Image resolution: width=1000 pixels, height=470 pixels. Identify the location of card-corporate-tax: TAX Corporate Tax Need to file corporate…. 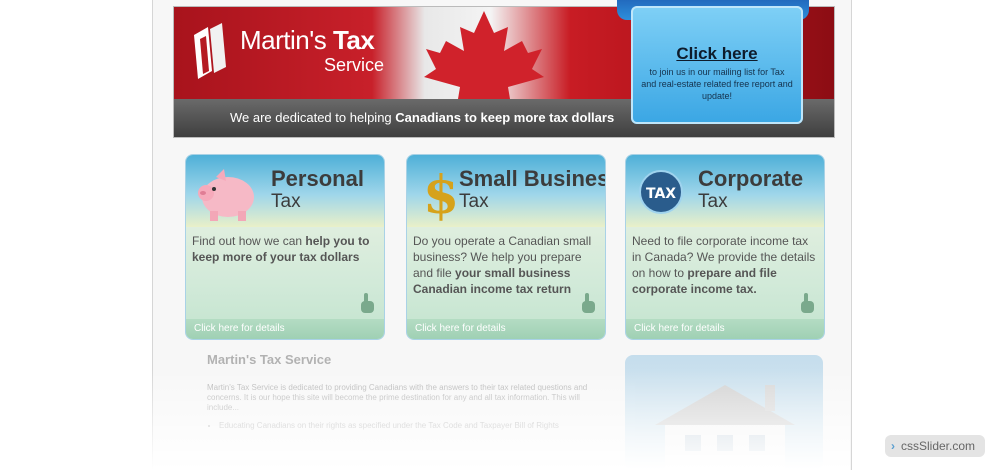
(725, 247).